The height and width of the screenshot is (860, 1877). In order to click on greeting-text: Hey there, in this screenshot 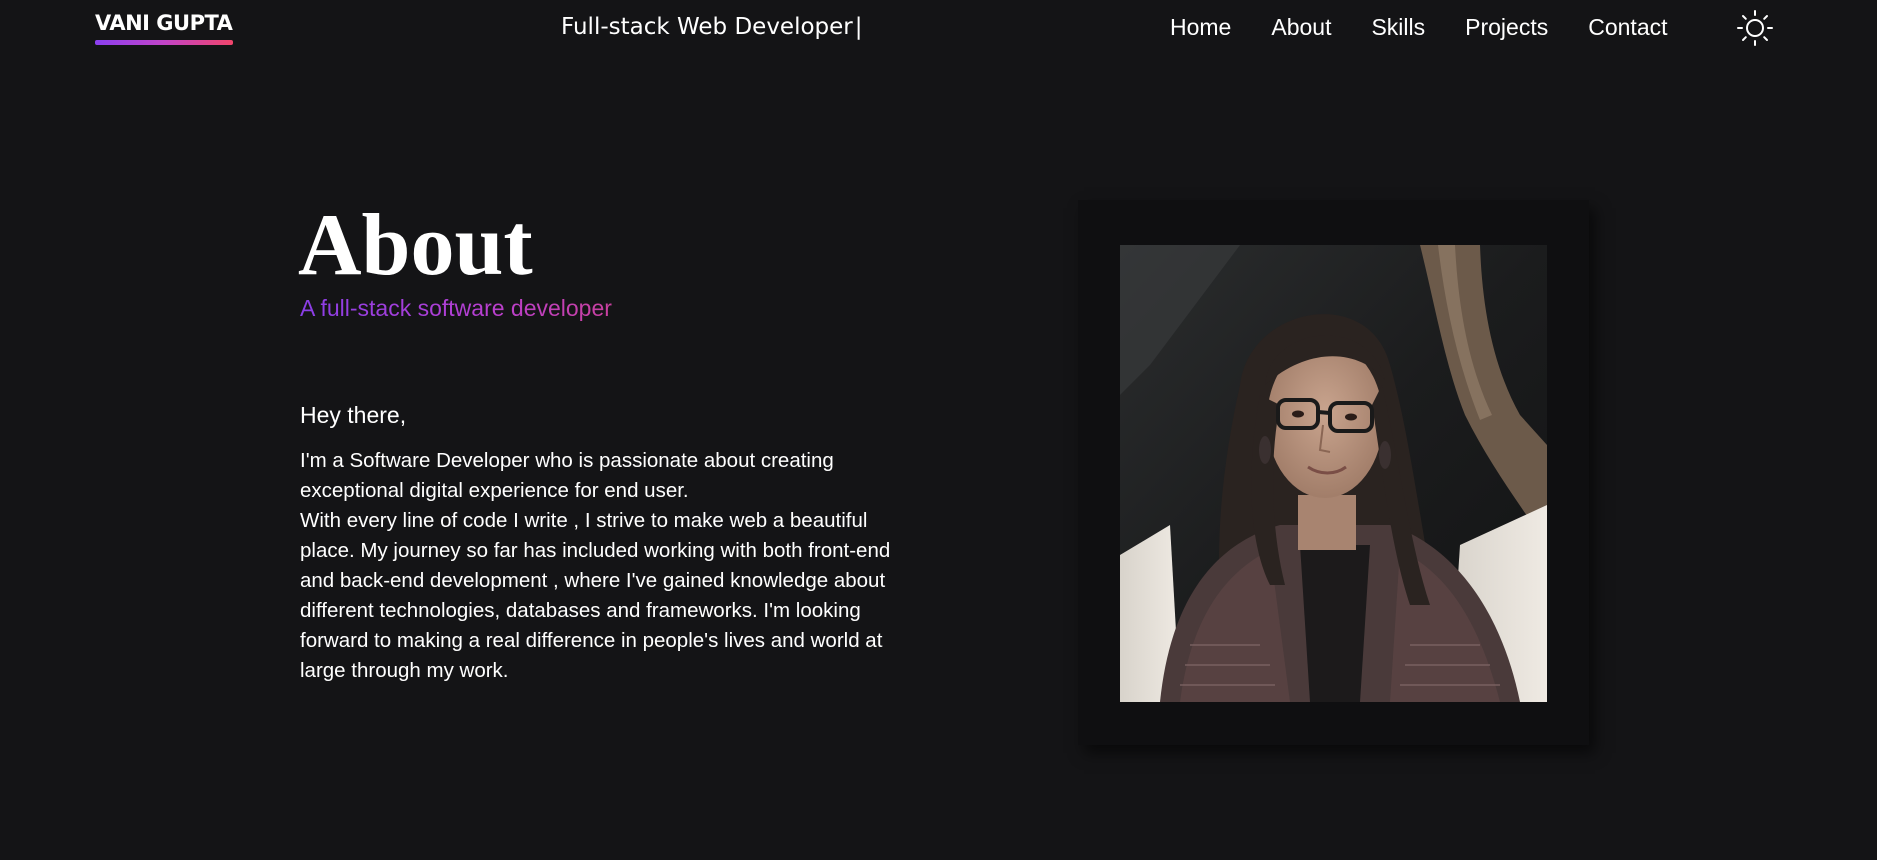, I will do `click(353, 415)`.